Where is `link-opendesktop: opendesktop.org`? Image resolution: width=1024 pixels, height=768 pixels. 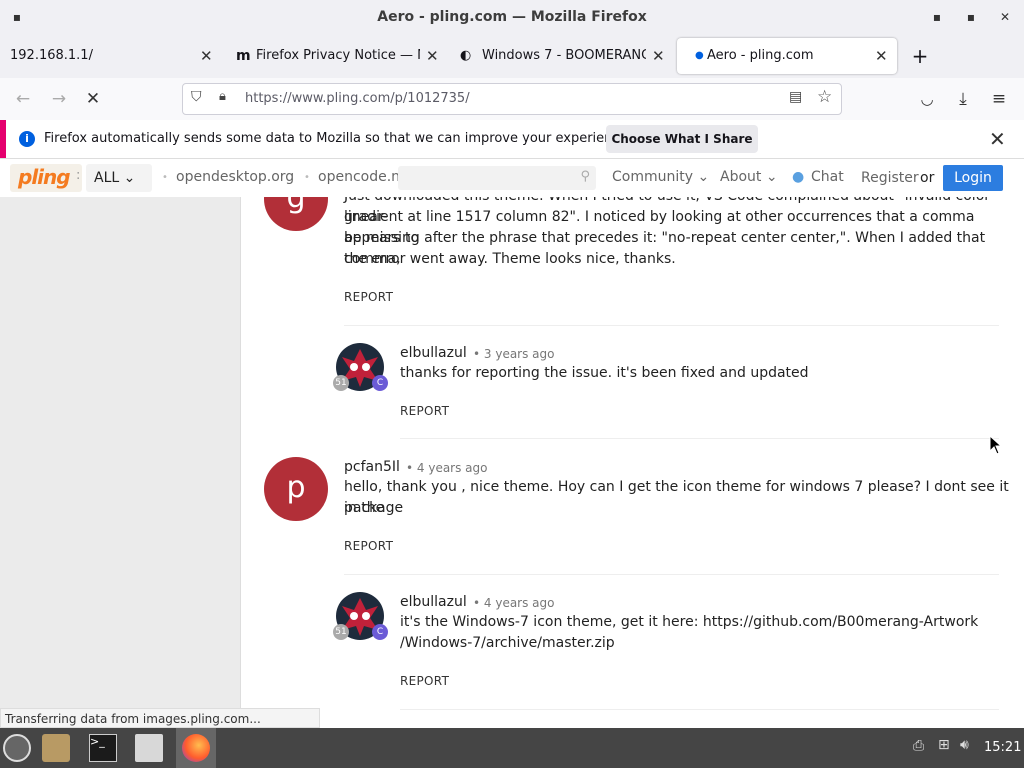
link-opendesktop: opendesktop.org is located at coordinates (235, 177).